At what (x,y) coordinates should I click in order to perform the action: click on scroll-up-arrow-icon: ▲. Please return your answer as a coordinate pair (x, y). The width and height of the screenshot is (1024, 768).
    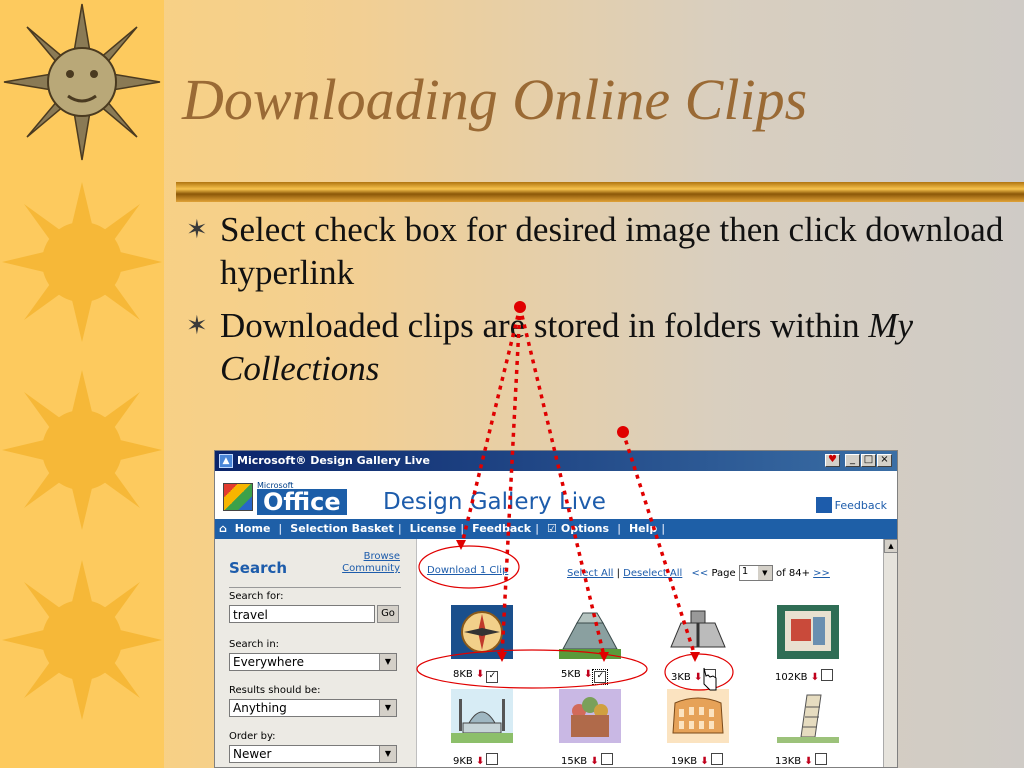
    Looking at the image, I should click on (890, 546).